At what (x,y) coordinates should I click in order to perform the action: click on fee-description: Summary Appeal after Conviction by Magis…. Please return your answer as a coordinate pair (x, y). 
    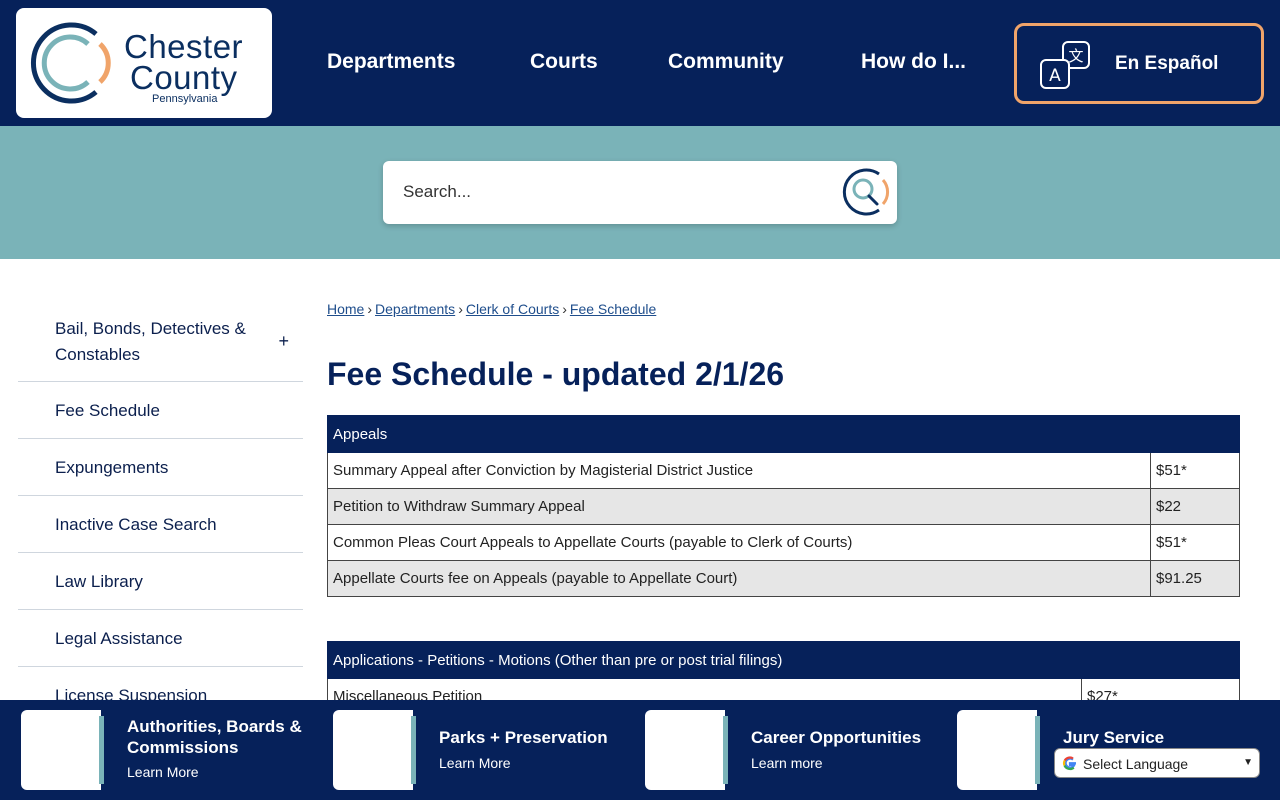
    Looking at the image, I should click on (739, 470).